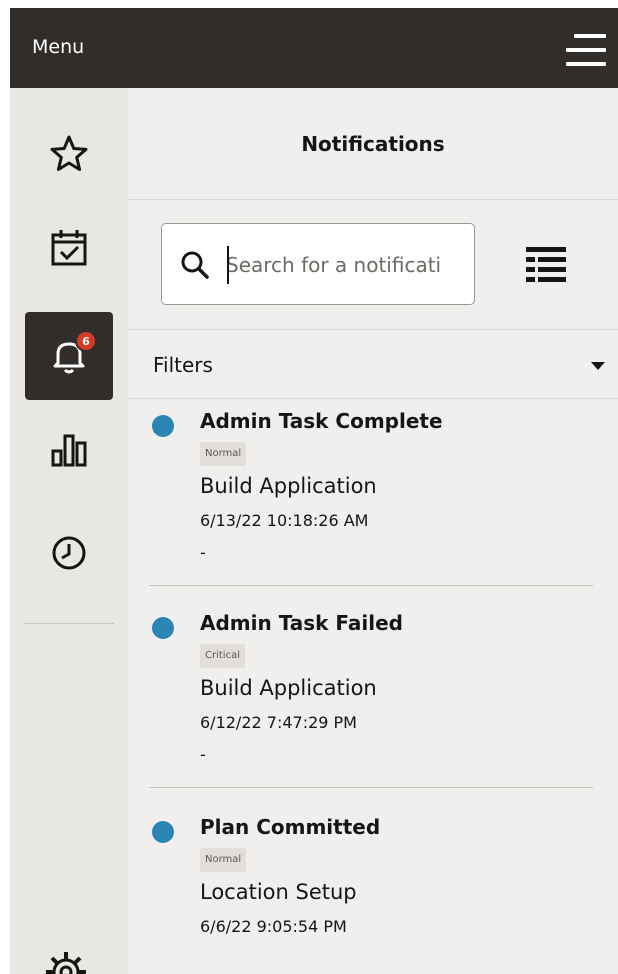 This screenshot has width=618, height=974. I want to click on notification-count-badge: 6, so click(86, 341).